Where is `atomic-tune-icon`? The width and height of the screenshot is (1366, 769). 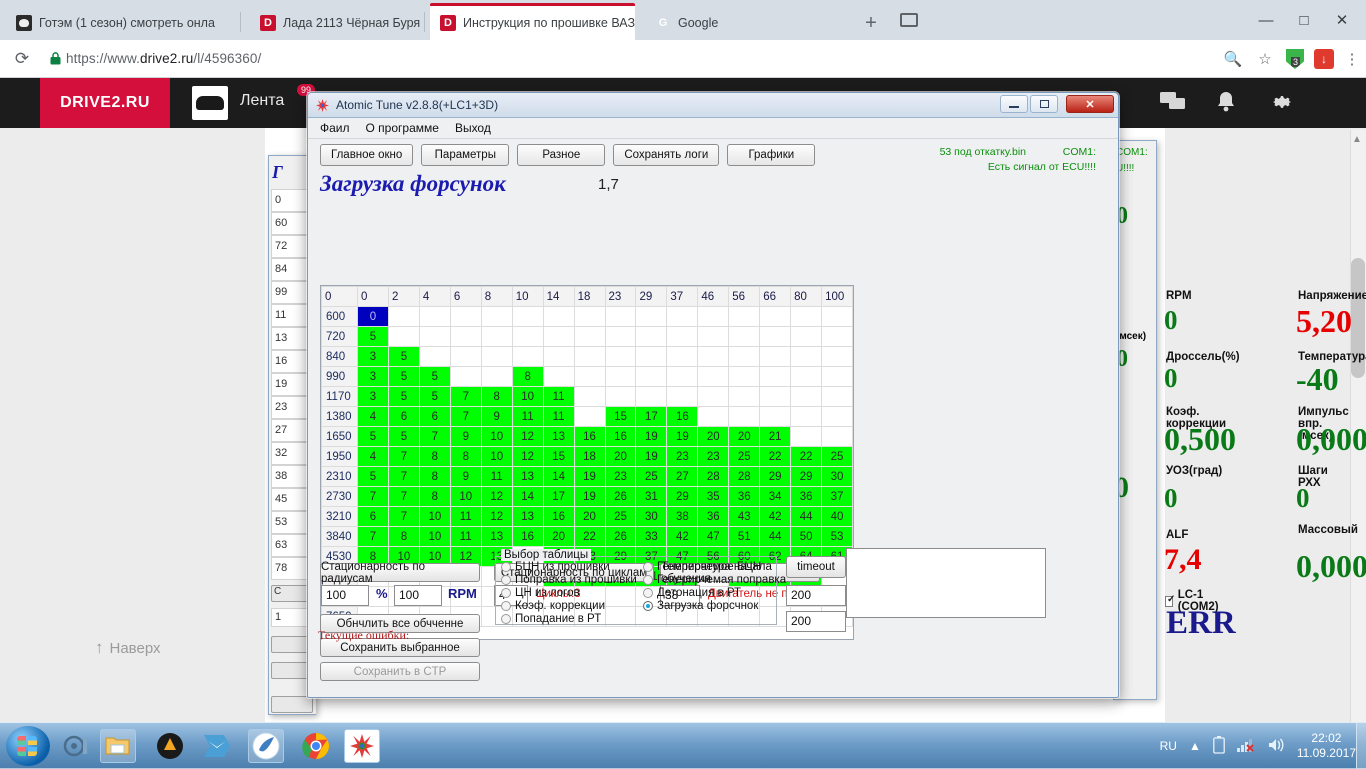 atomic-tune-icon is located at coordinates (362, 746).